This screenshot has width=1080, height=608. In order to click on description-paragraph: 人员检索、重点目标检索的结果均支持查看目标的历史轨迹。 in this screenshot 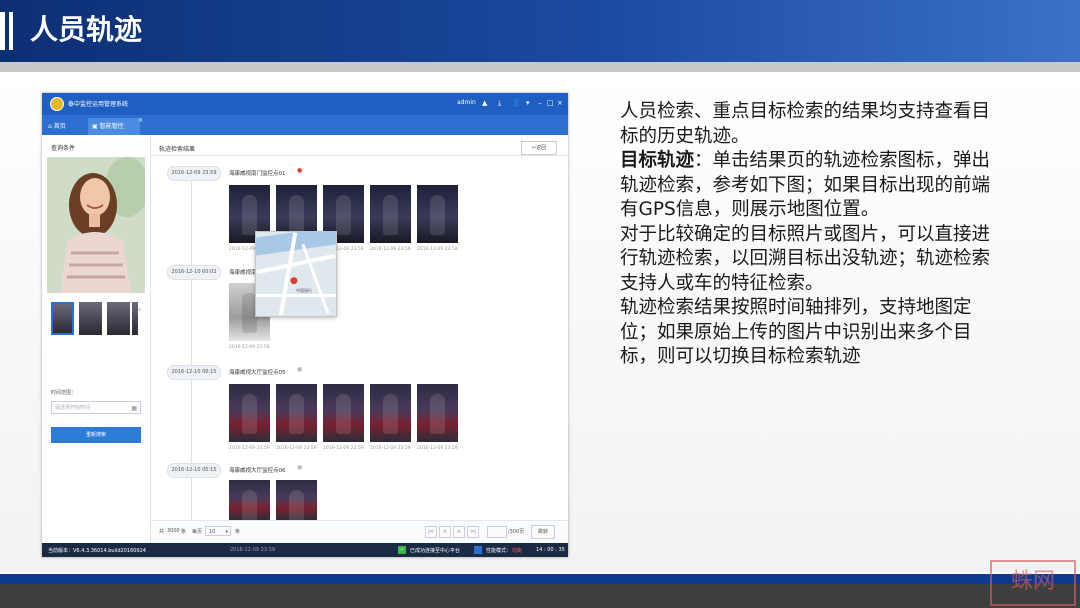, I will do `click(805, 124)`.